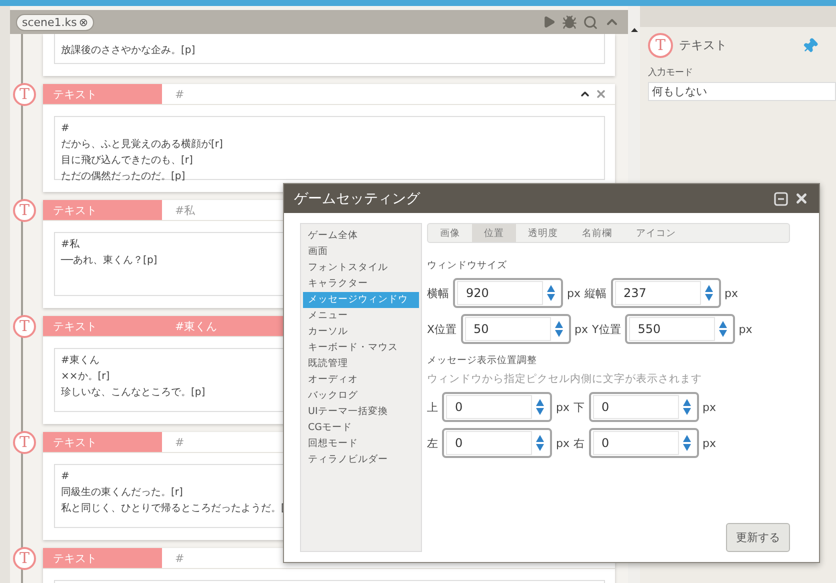  Describe the element at coordinates (665, 293) in the screenshot. I see `number-field: 237` at that location.